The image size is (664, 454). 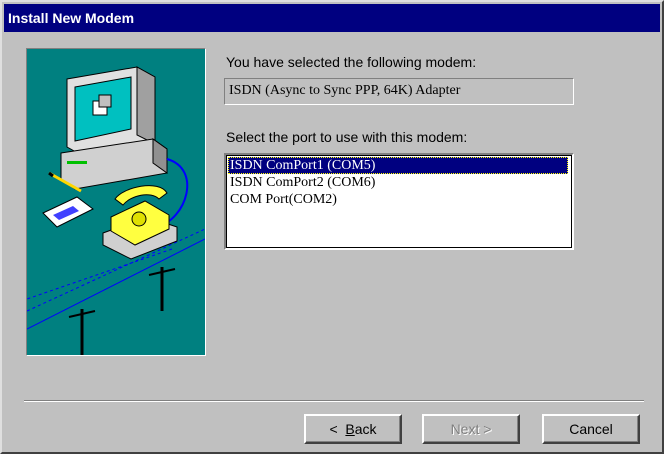 I want to click on port-option-com5: ISDN ComPort1 (COM5), so click(x=398, y=165).